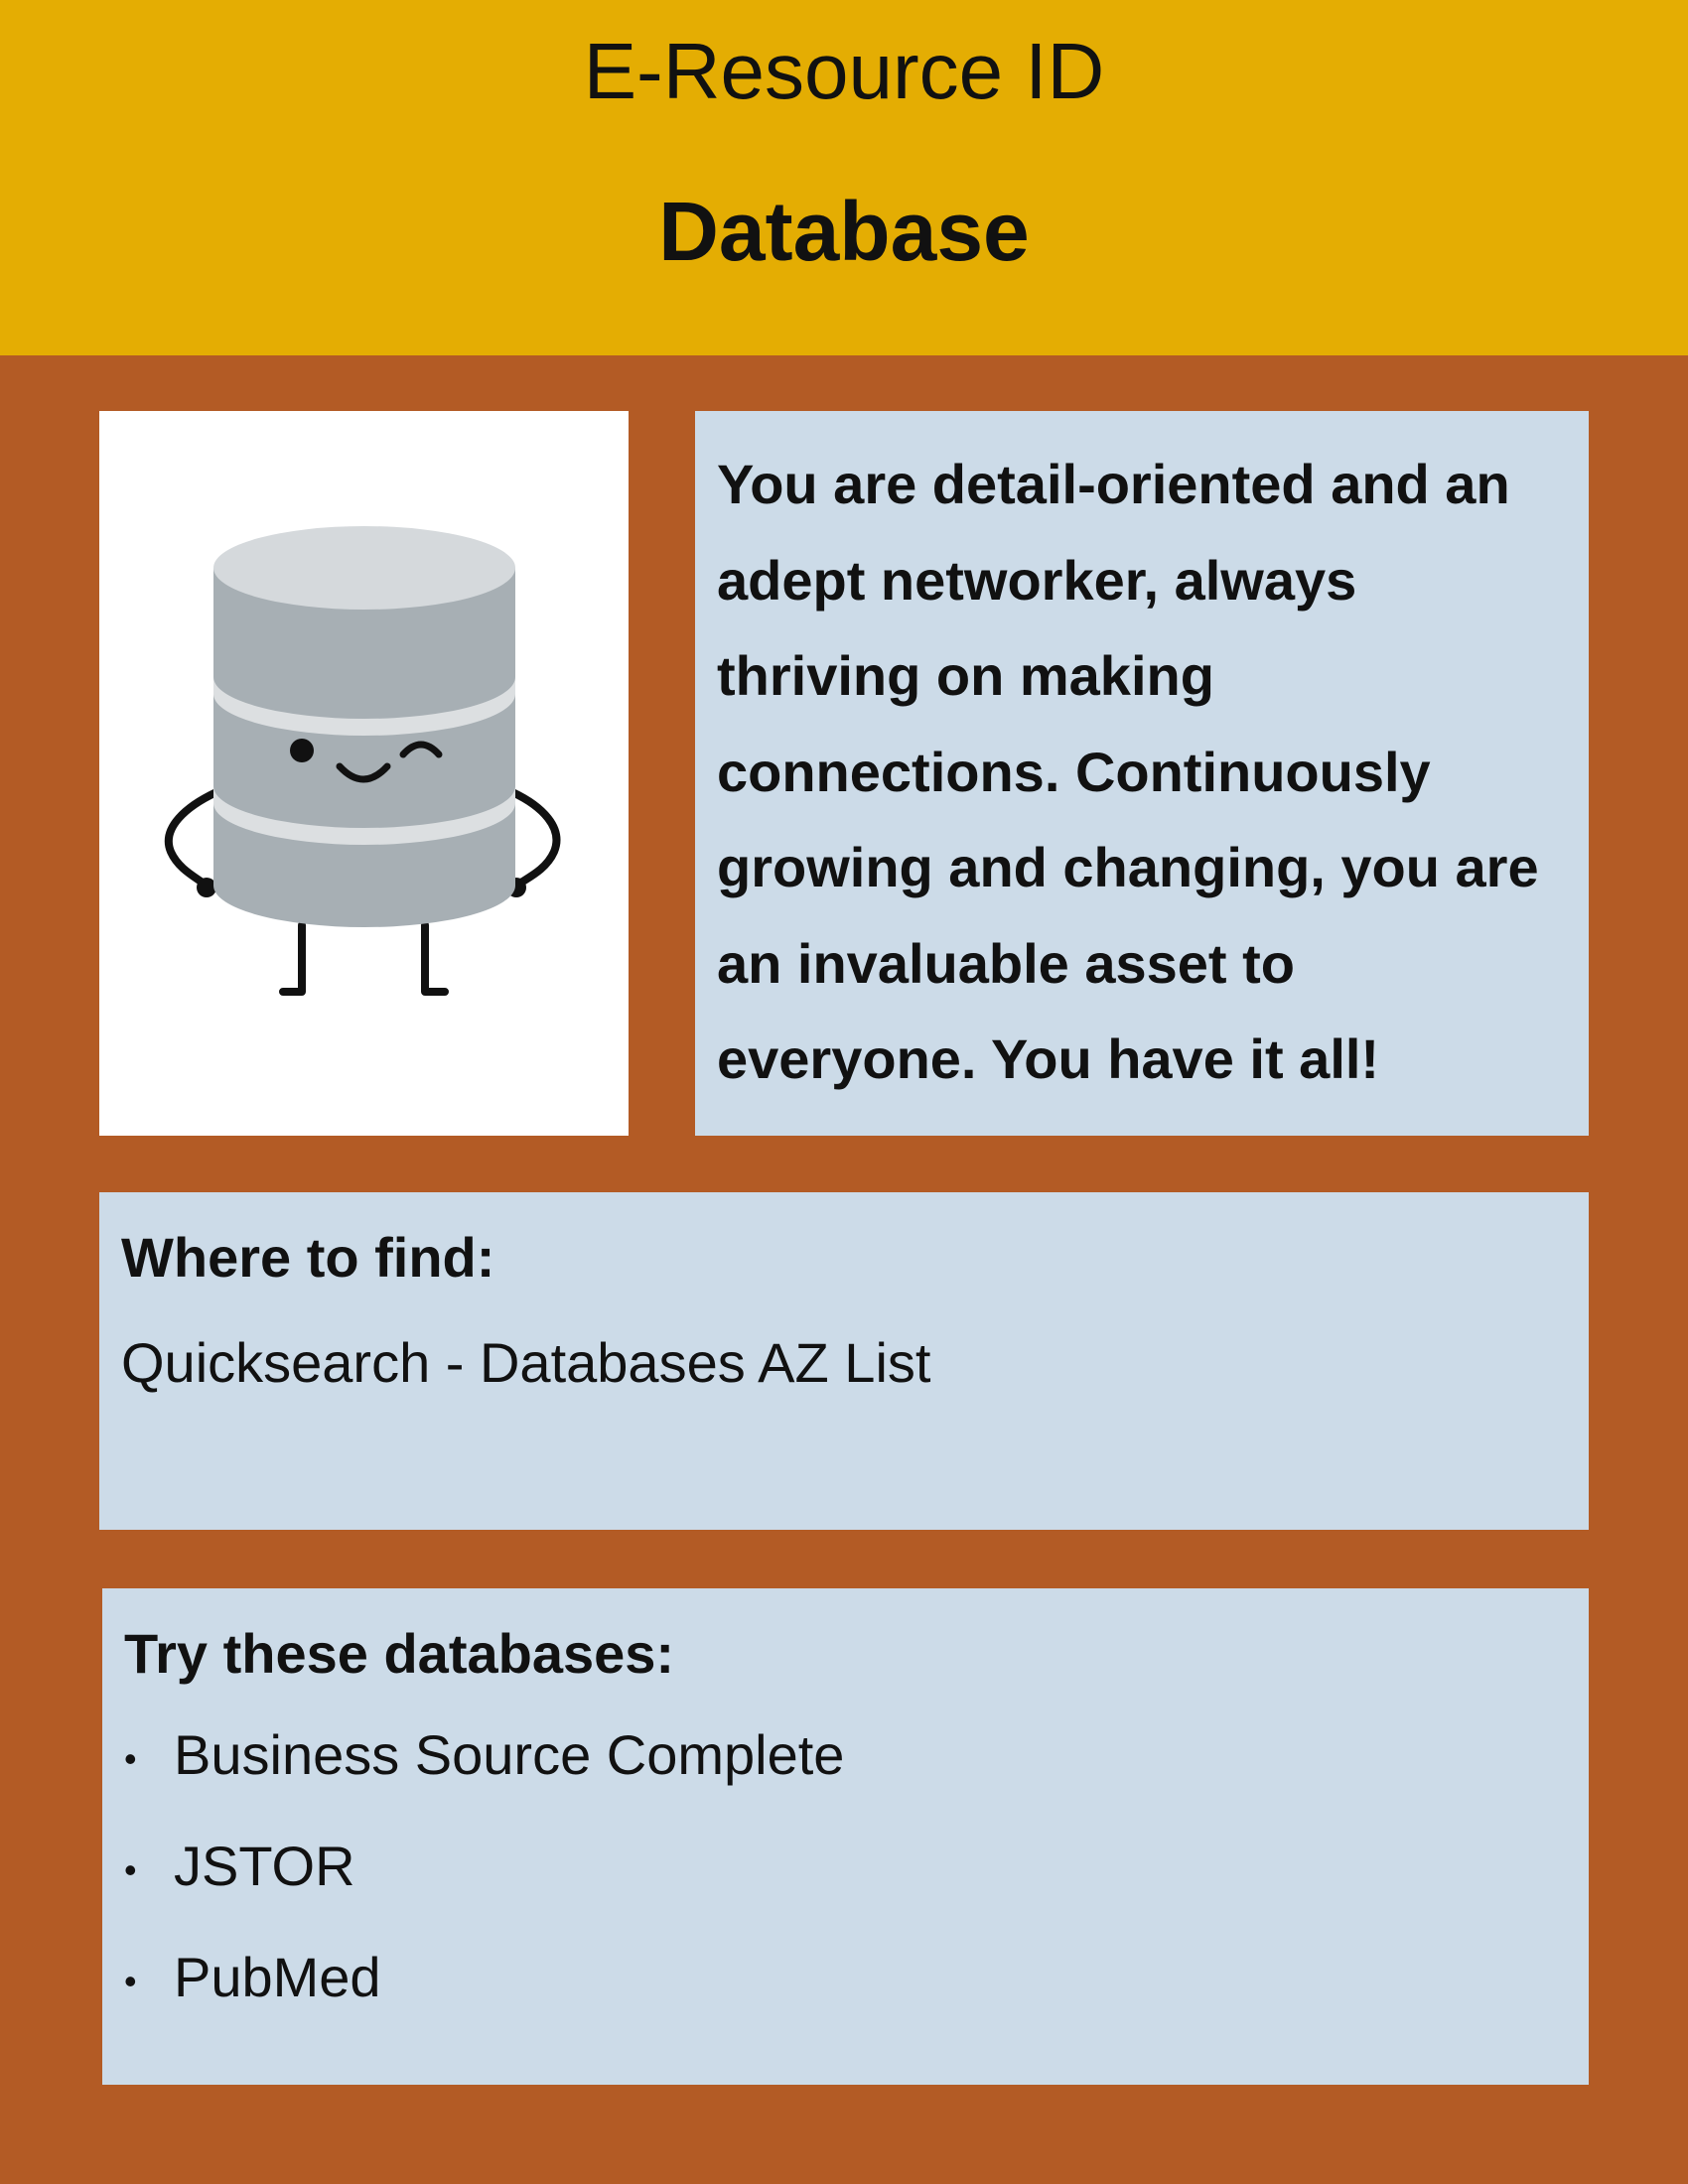  What do you see at coordinates (277, 1977) in the screenshot?
I see `database-name: PubMed` at bounding box center [277, 1977].